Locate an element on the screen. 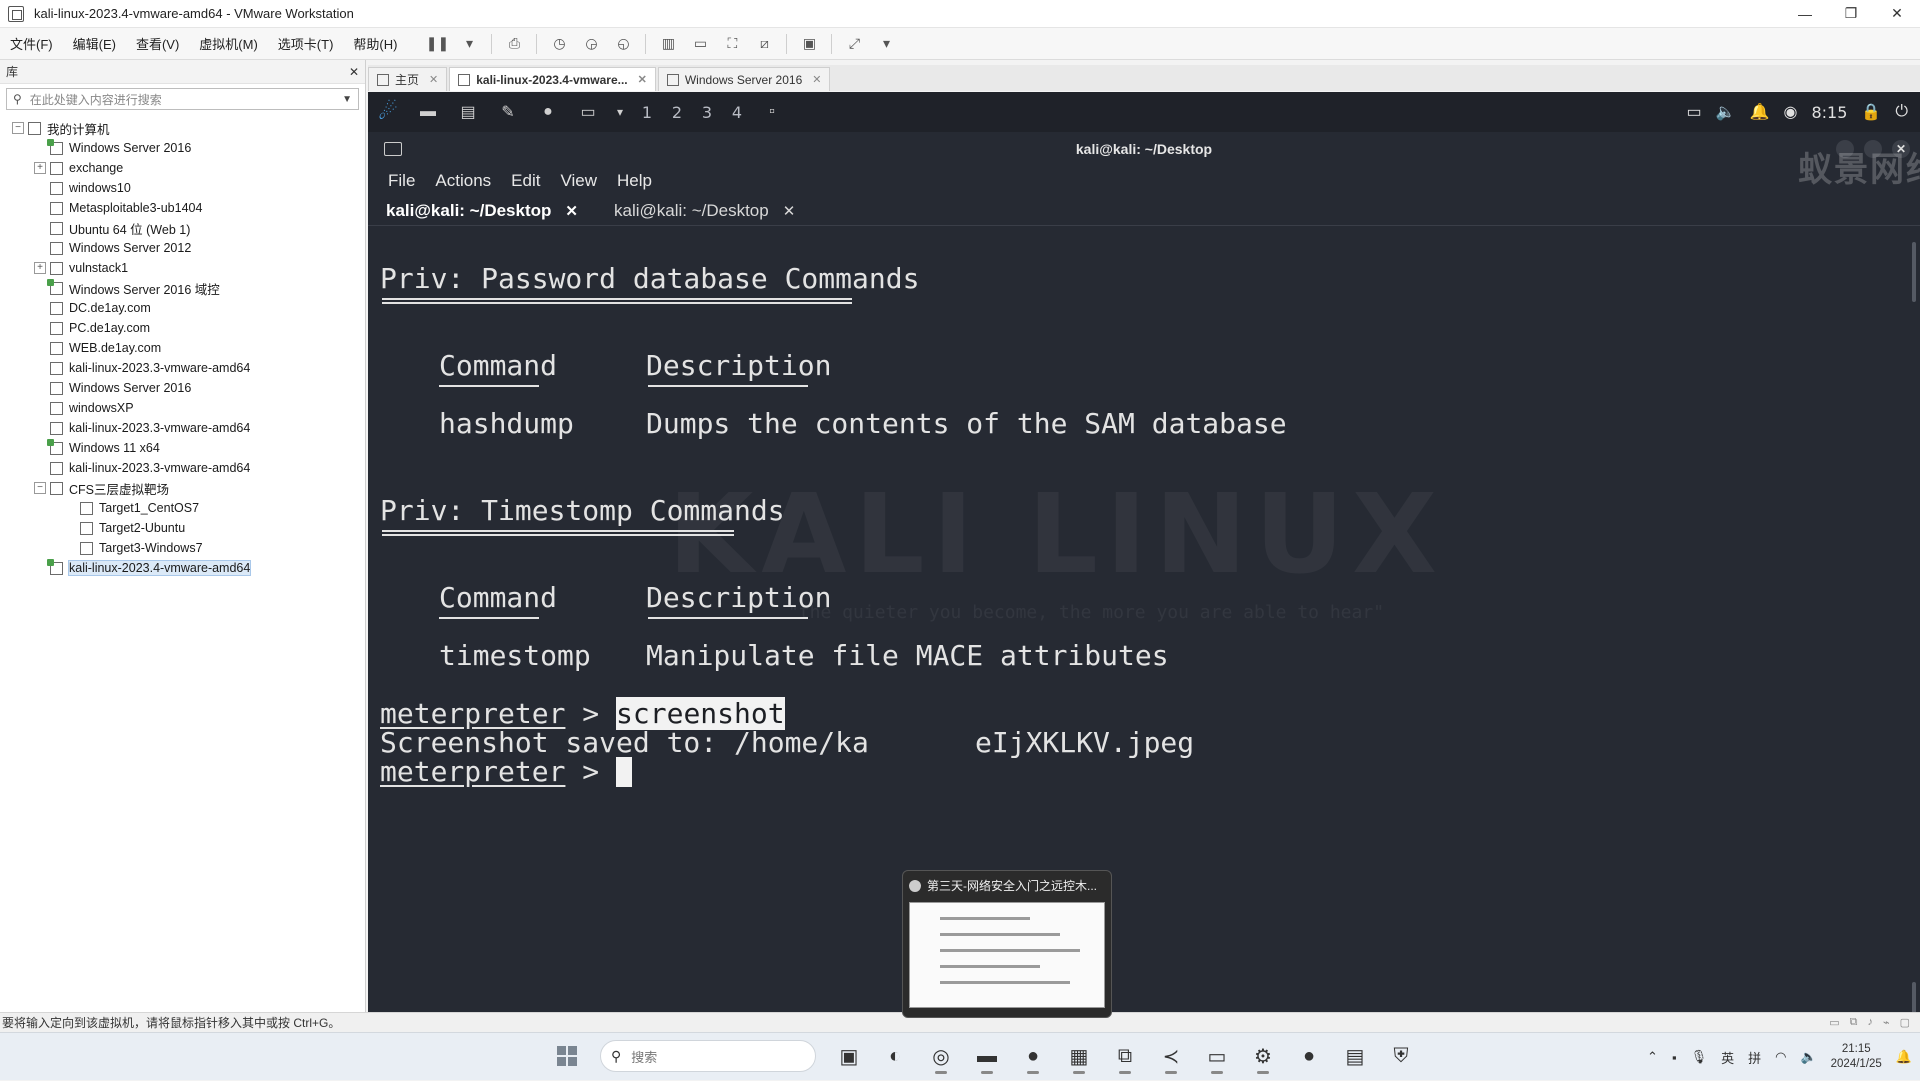  tree-item: windowsXP is located at coordinates (182, 408).